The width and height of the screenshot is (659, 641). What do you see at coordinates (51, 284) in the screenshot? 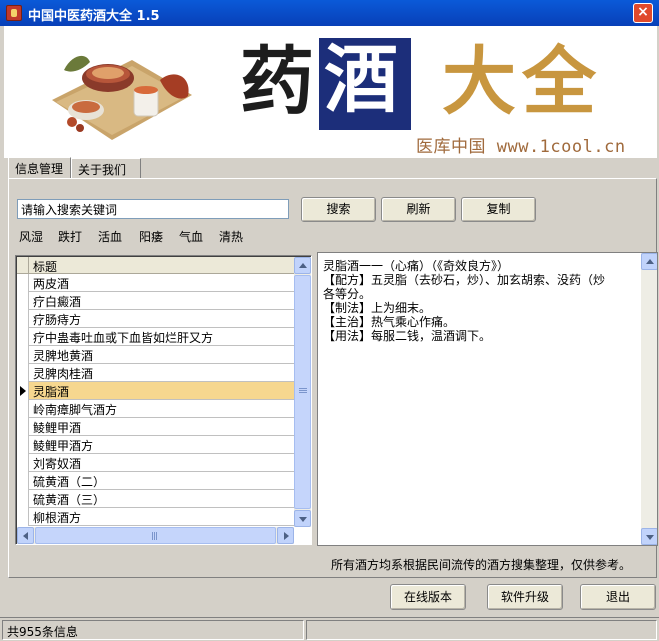
I see `list-item-title: 两皮酒` at bounding box center [51, 284].